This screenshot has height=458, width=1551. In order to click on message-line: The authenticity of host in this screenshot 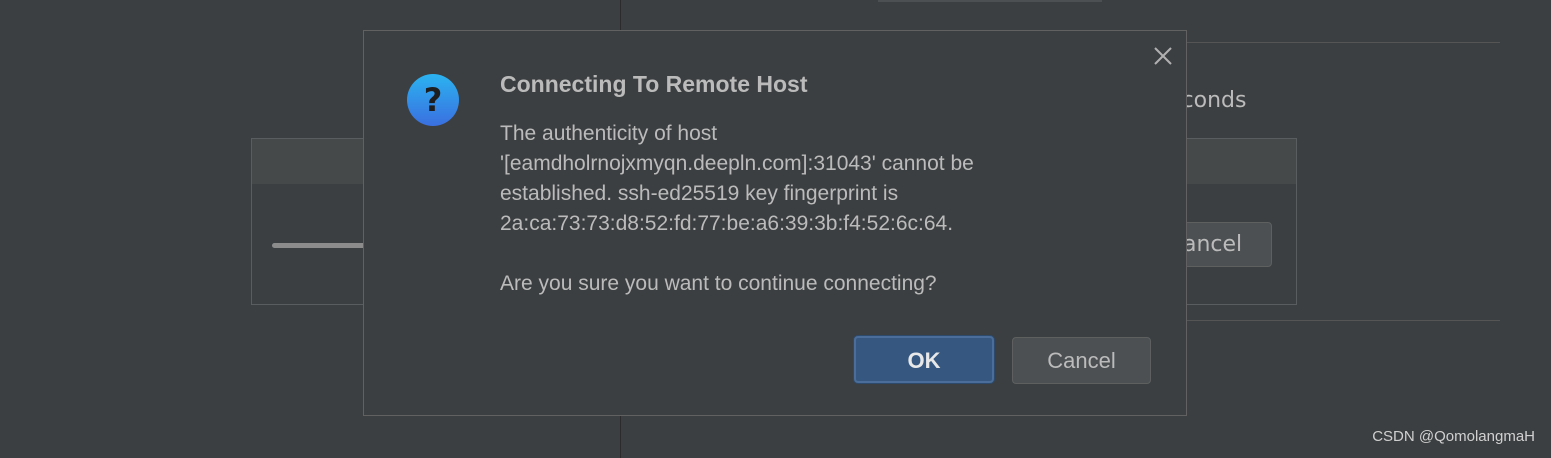, I will do `click(609, 133)`.